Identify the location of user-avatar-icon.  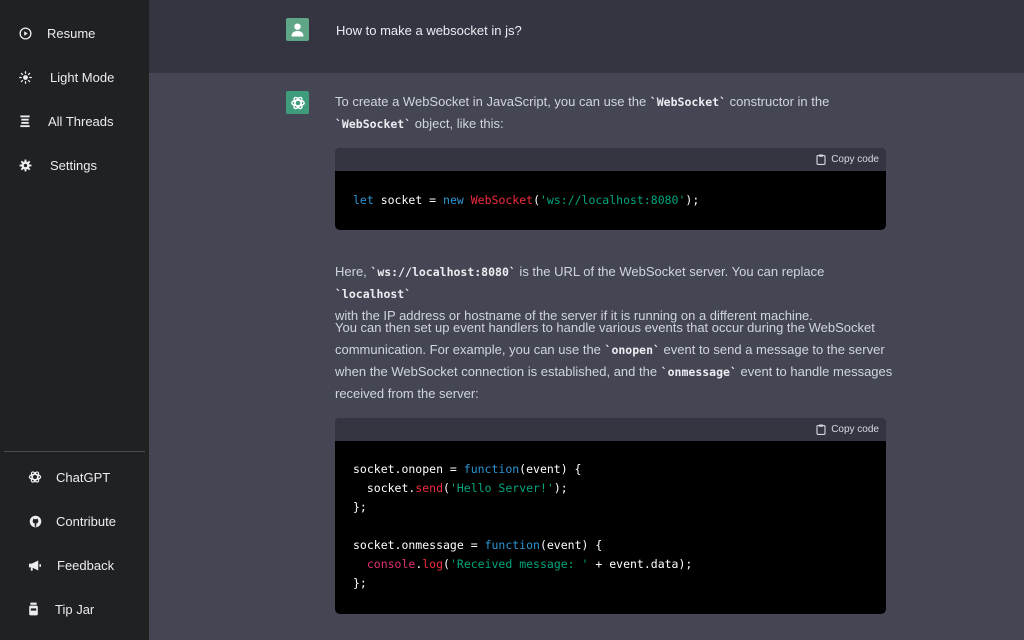
(297, 29).